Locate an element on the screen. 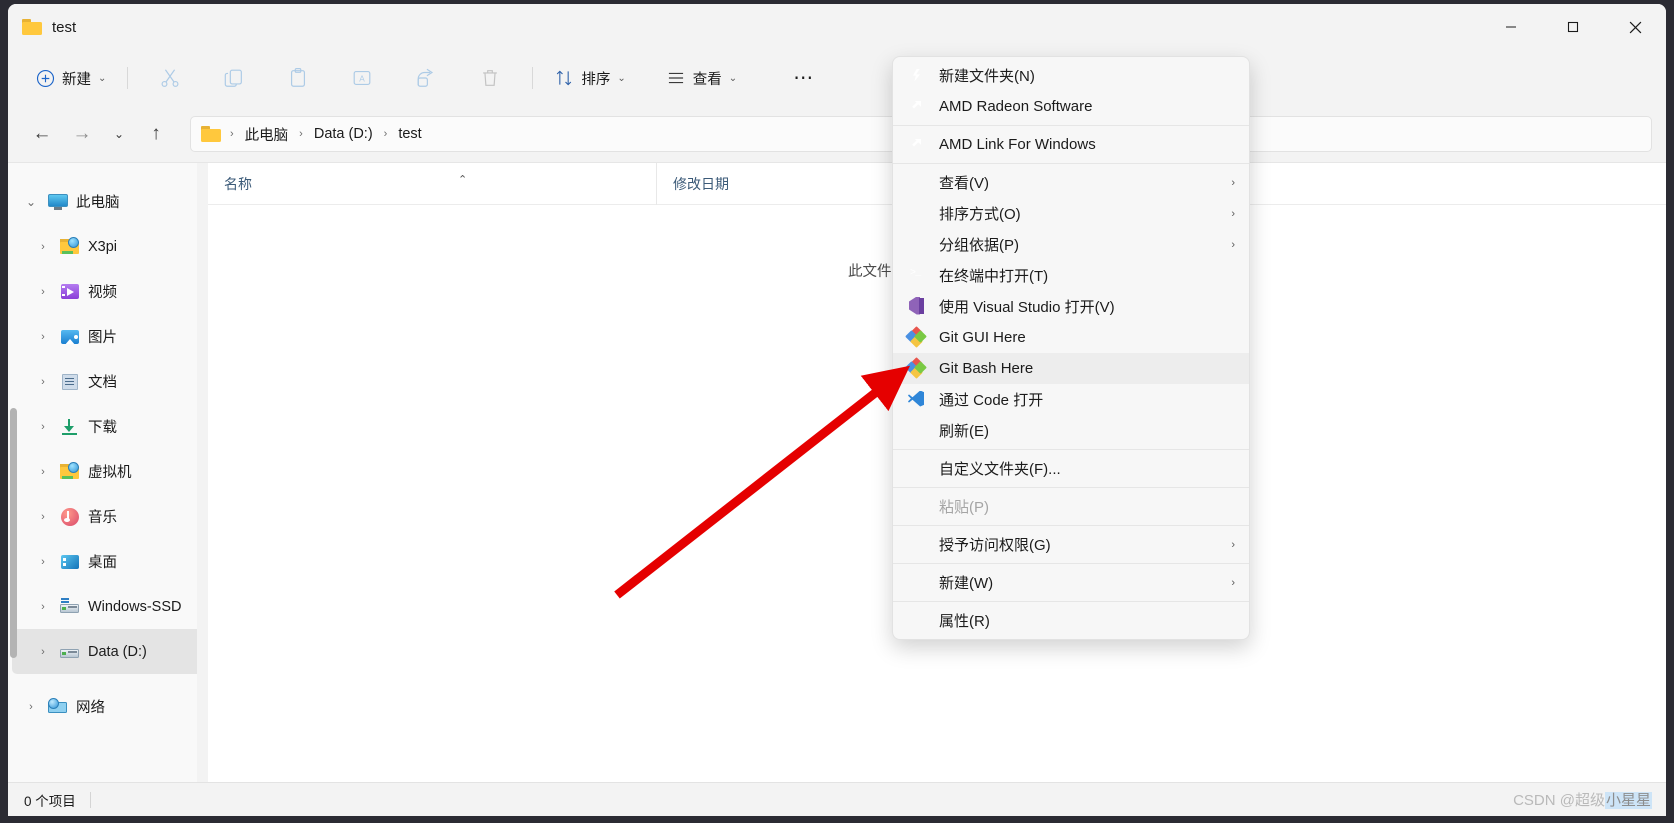 This screenshot has width=1674, height=823. menu-item-open-with-visual-studio: 使用 Visual Studio 打开(V) is located at coordinates (1071, 306).